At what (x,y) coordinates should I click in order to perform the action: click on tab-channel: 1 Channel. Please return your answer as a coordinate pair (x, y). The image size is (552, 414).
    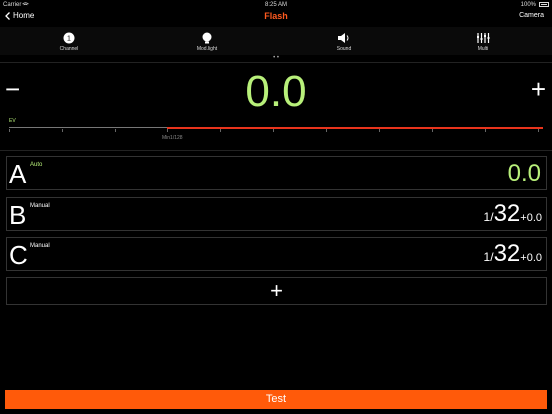
    Looking at the image, I should click on (69, 42).